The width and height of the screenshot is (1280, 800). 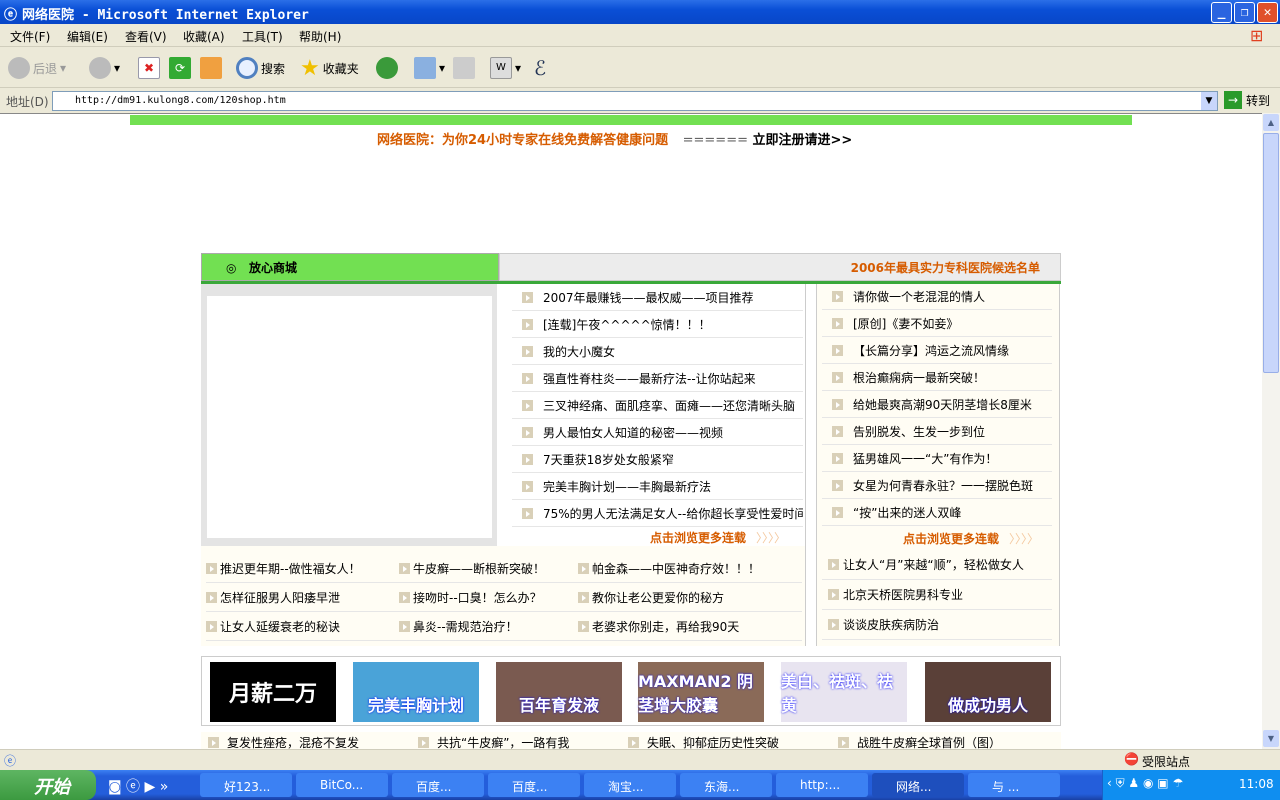 I want to click on address-dropdown-button: ▼, so click(x=1209, y=101).